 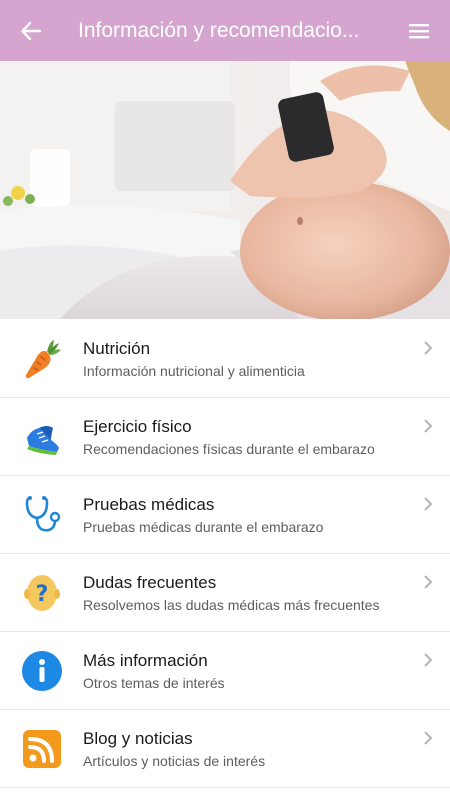 What do you see at coordinates (138, 738) in the screenshot?
I see `item-title: Blog y noticias` at bounding box center [138, 738].